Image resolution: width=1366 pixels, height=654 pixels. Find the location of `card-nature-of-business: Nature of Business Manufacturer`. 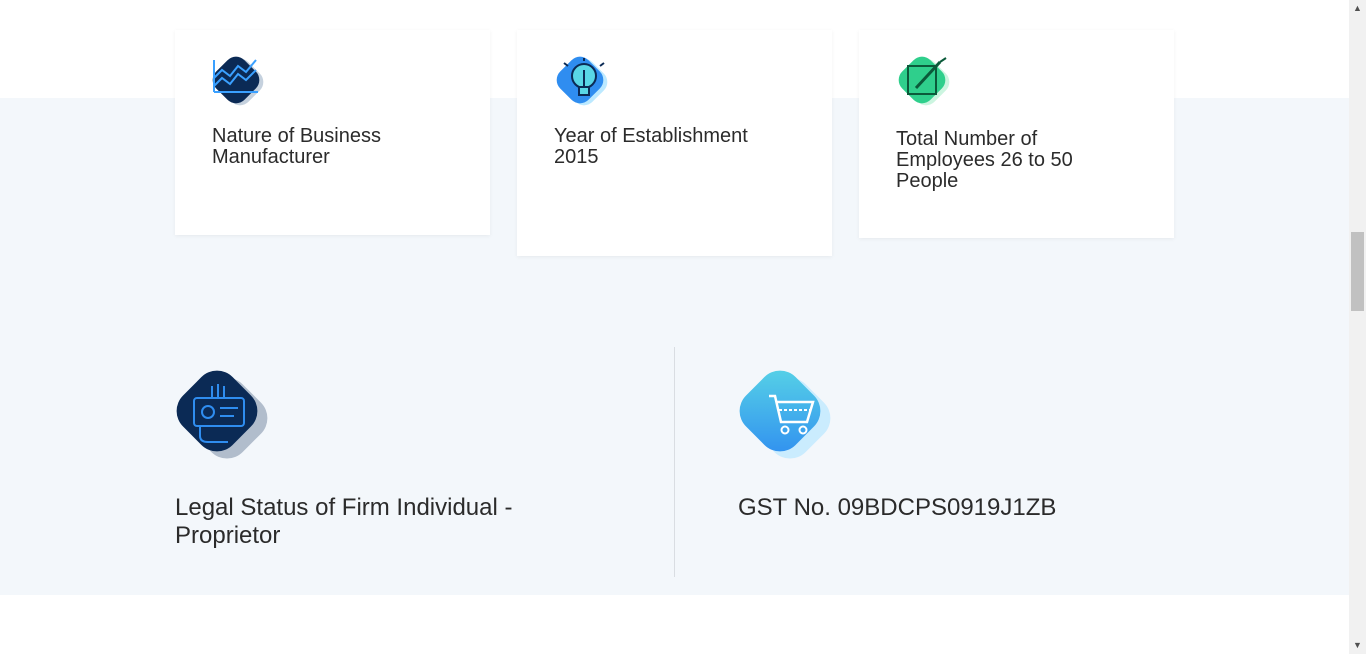

card-nature-of-business: Nature of Business Manufacturer is located at coordinates (332, 132).